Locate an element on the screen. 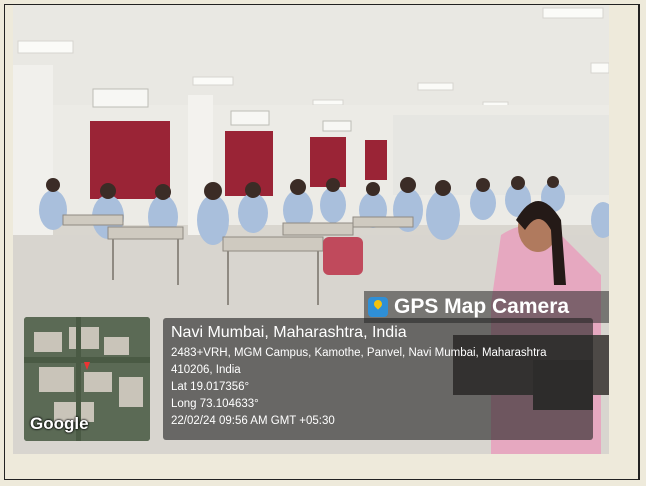  address-line-2: 410206, India is located at coordinates (206, 370).